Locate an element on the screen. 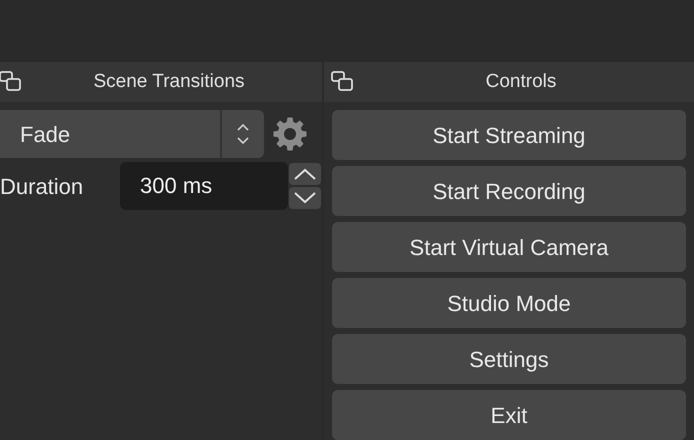 This screenshot has width=694, height=440. control-button: Start Streaming is located at coordinates (509, 135).